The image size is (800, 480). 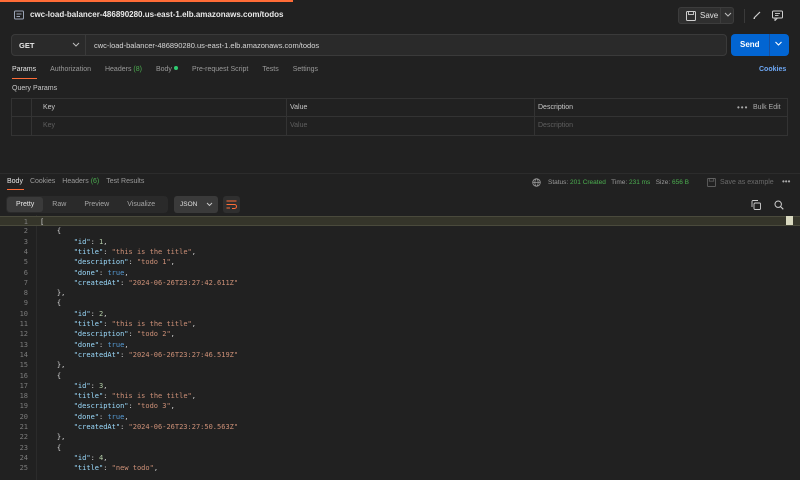 I want to click on value-input: Value, so click(x=298, y=125).